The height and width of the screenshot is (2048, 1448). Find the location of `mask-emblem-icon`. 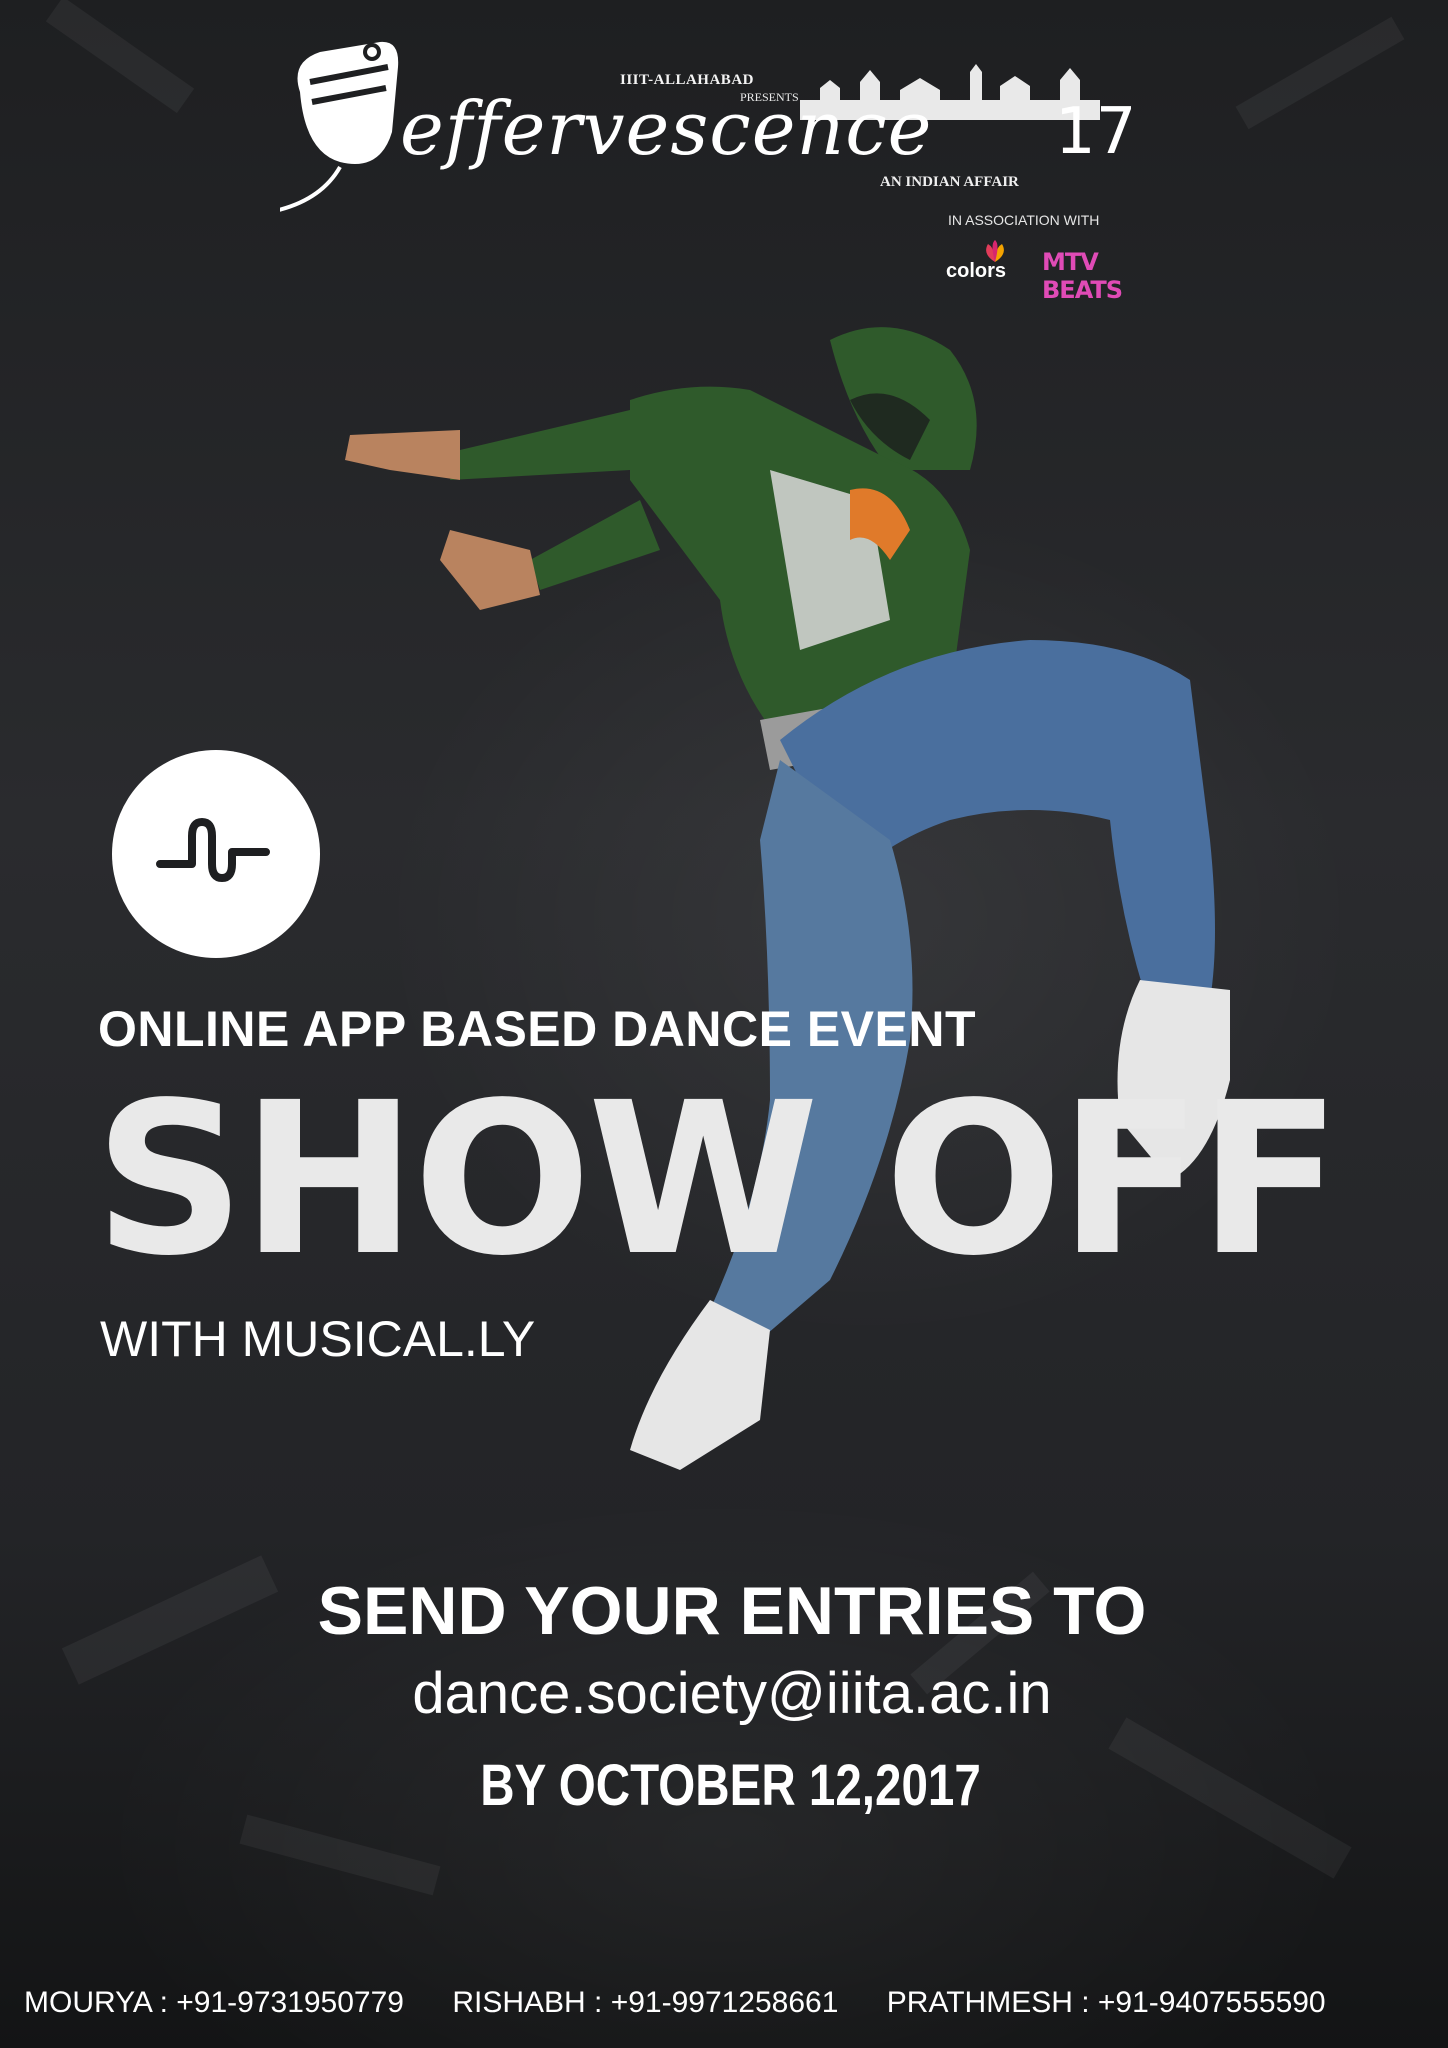

mask-emblem-icon is located at coordinates (339, 126).